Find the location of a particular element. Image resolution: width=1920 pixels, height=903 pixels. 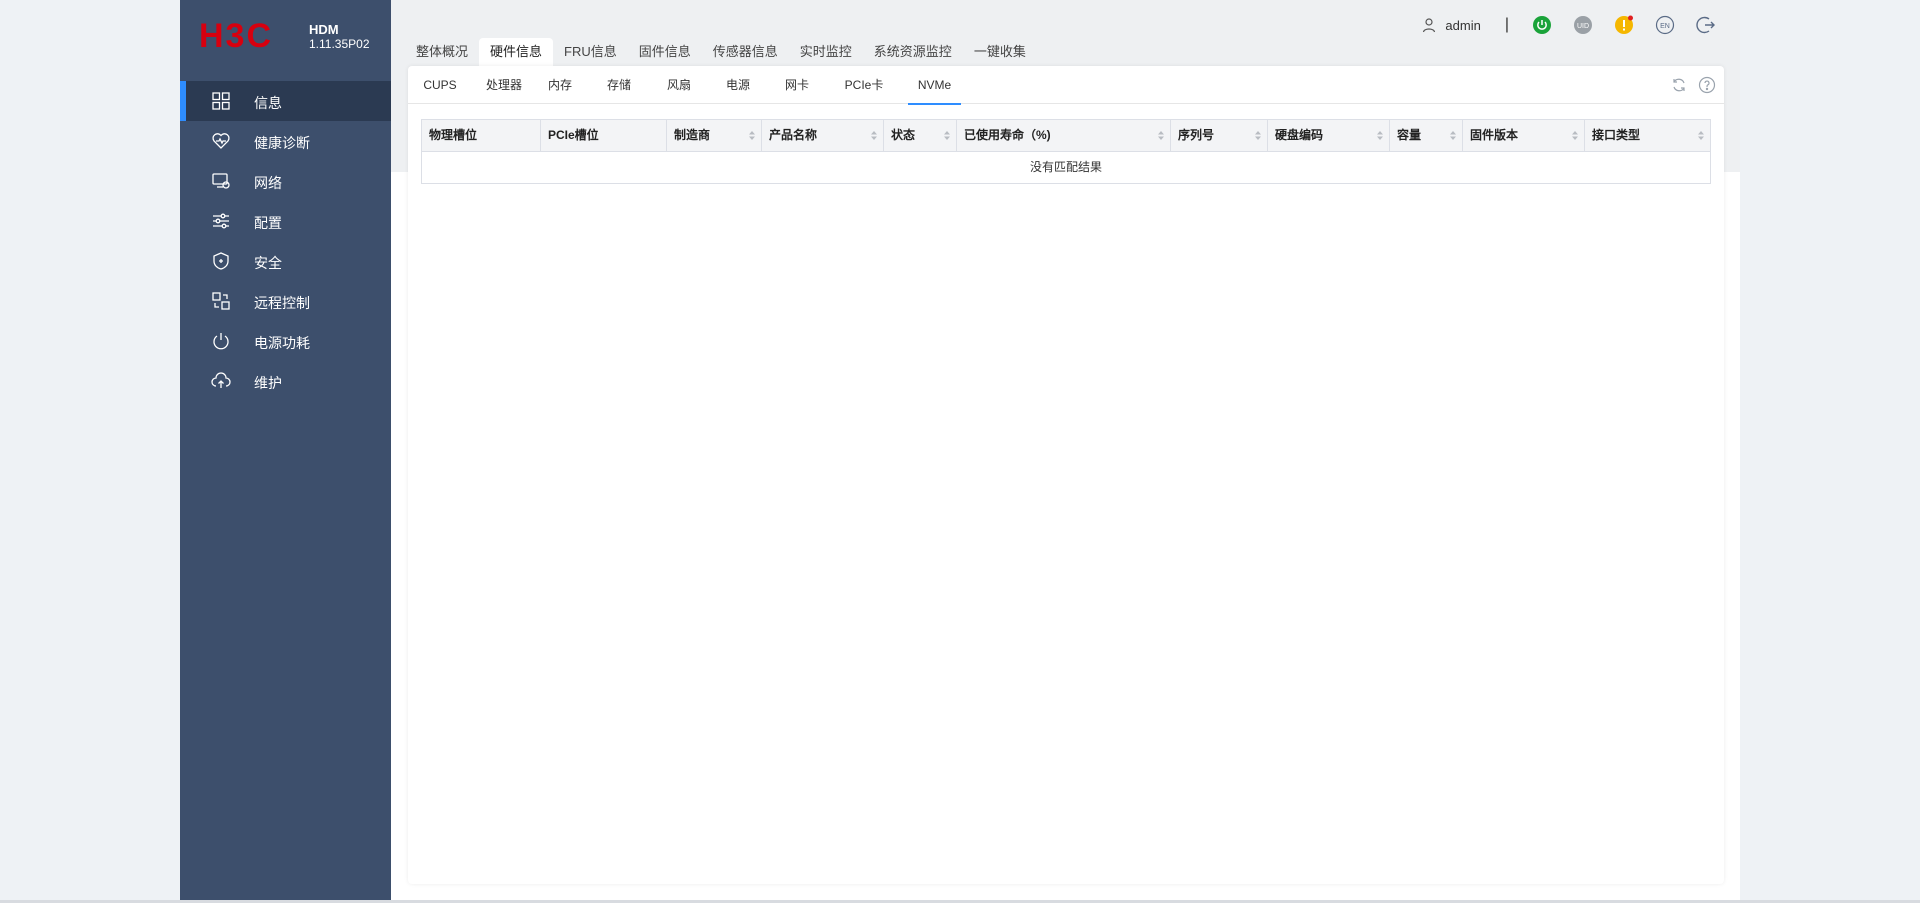

sidebar-item-label: 配置 is located at coordinates (268, 223).